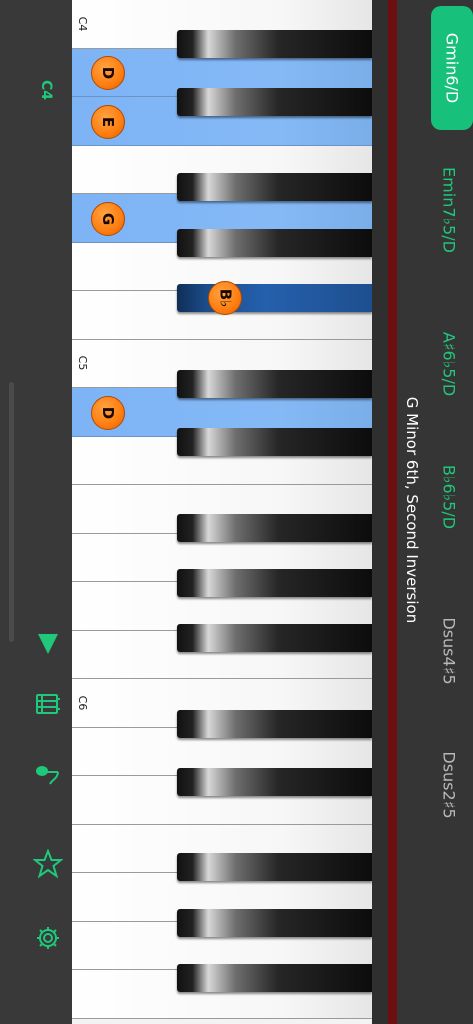  I want to click on black-key-as4, so click(274, 298).